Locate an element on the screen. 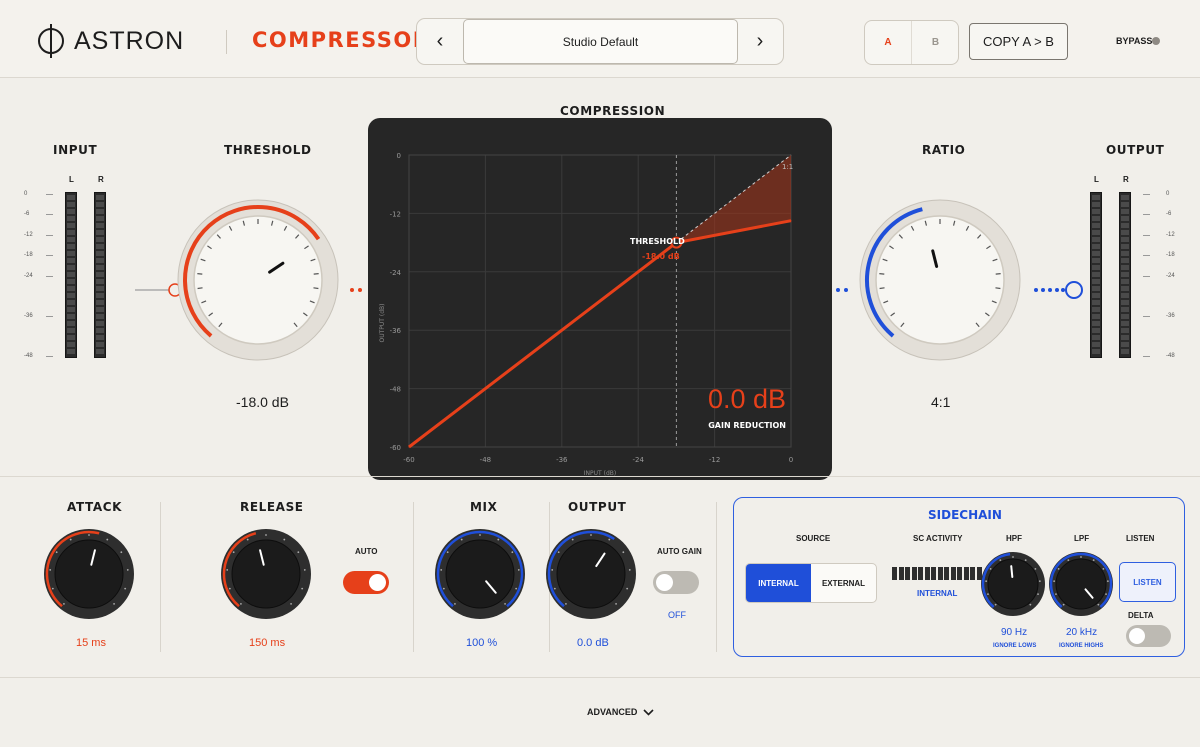  preset-next-button: › is located at coordinates (760, 41).